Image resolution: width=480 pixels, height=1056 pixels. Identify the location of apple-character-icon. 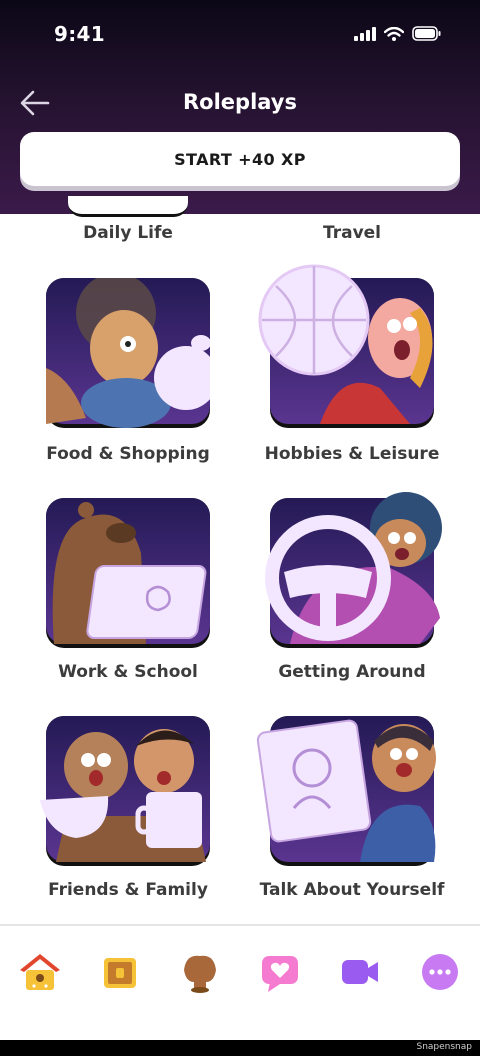
(128, 353).